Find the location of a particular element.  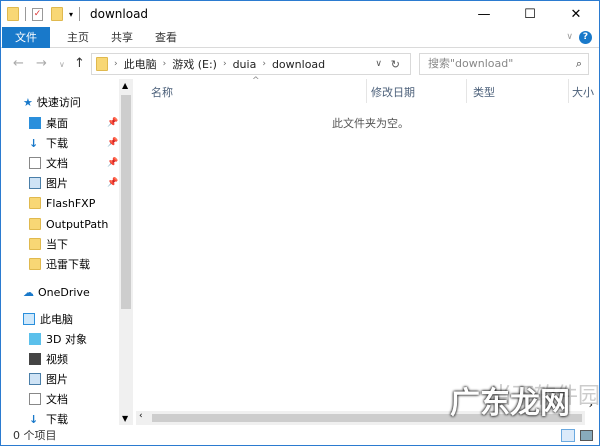

nav-item-videos: 视频 is located at coordinates (48, 359).